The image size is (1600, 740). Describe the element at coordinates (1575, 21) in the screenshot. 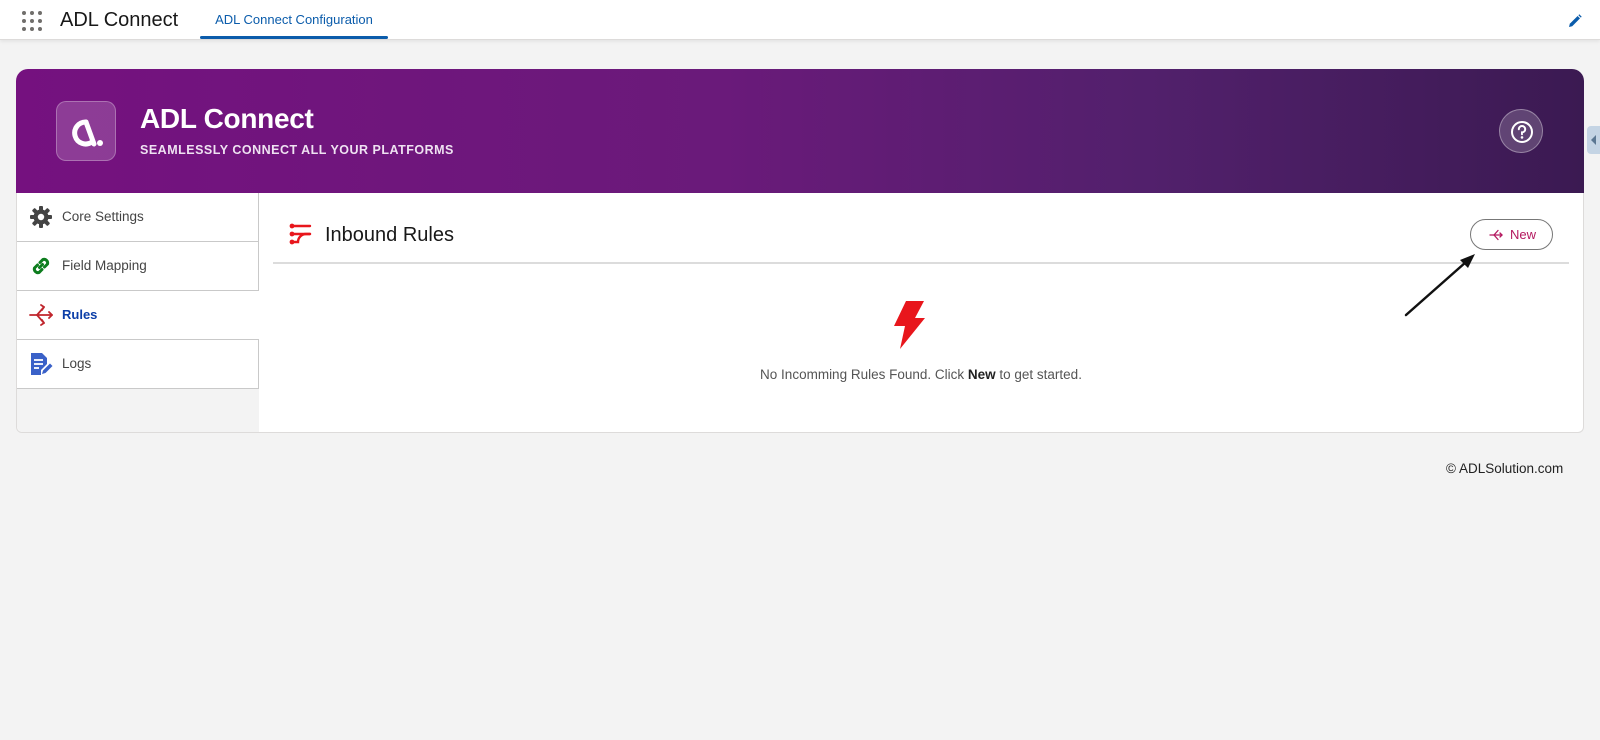

I see `pencil-icon` at that location.